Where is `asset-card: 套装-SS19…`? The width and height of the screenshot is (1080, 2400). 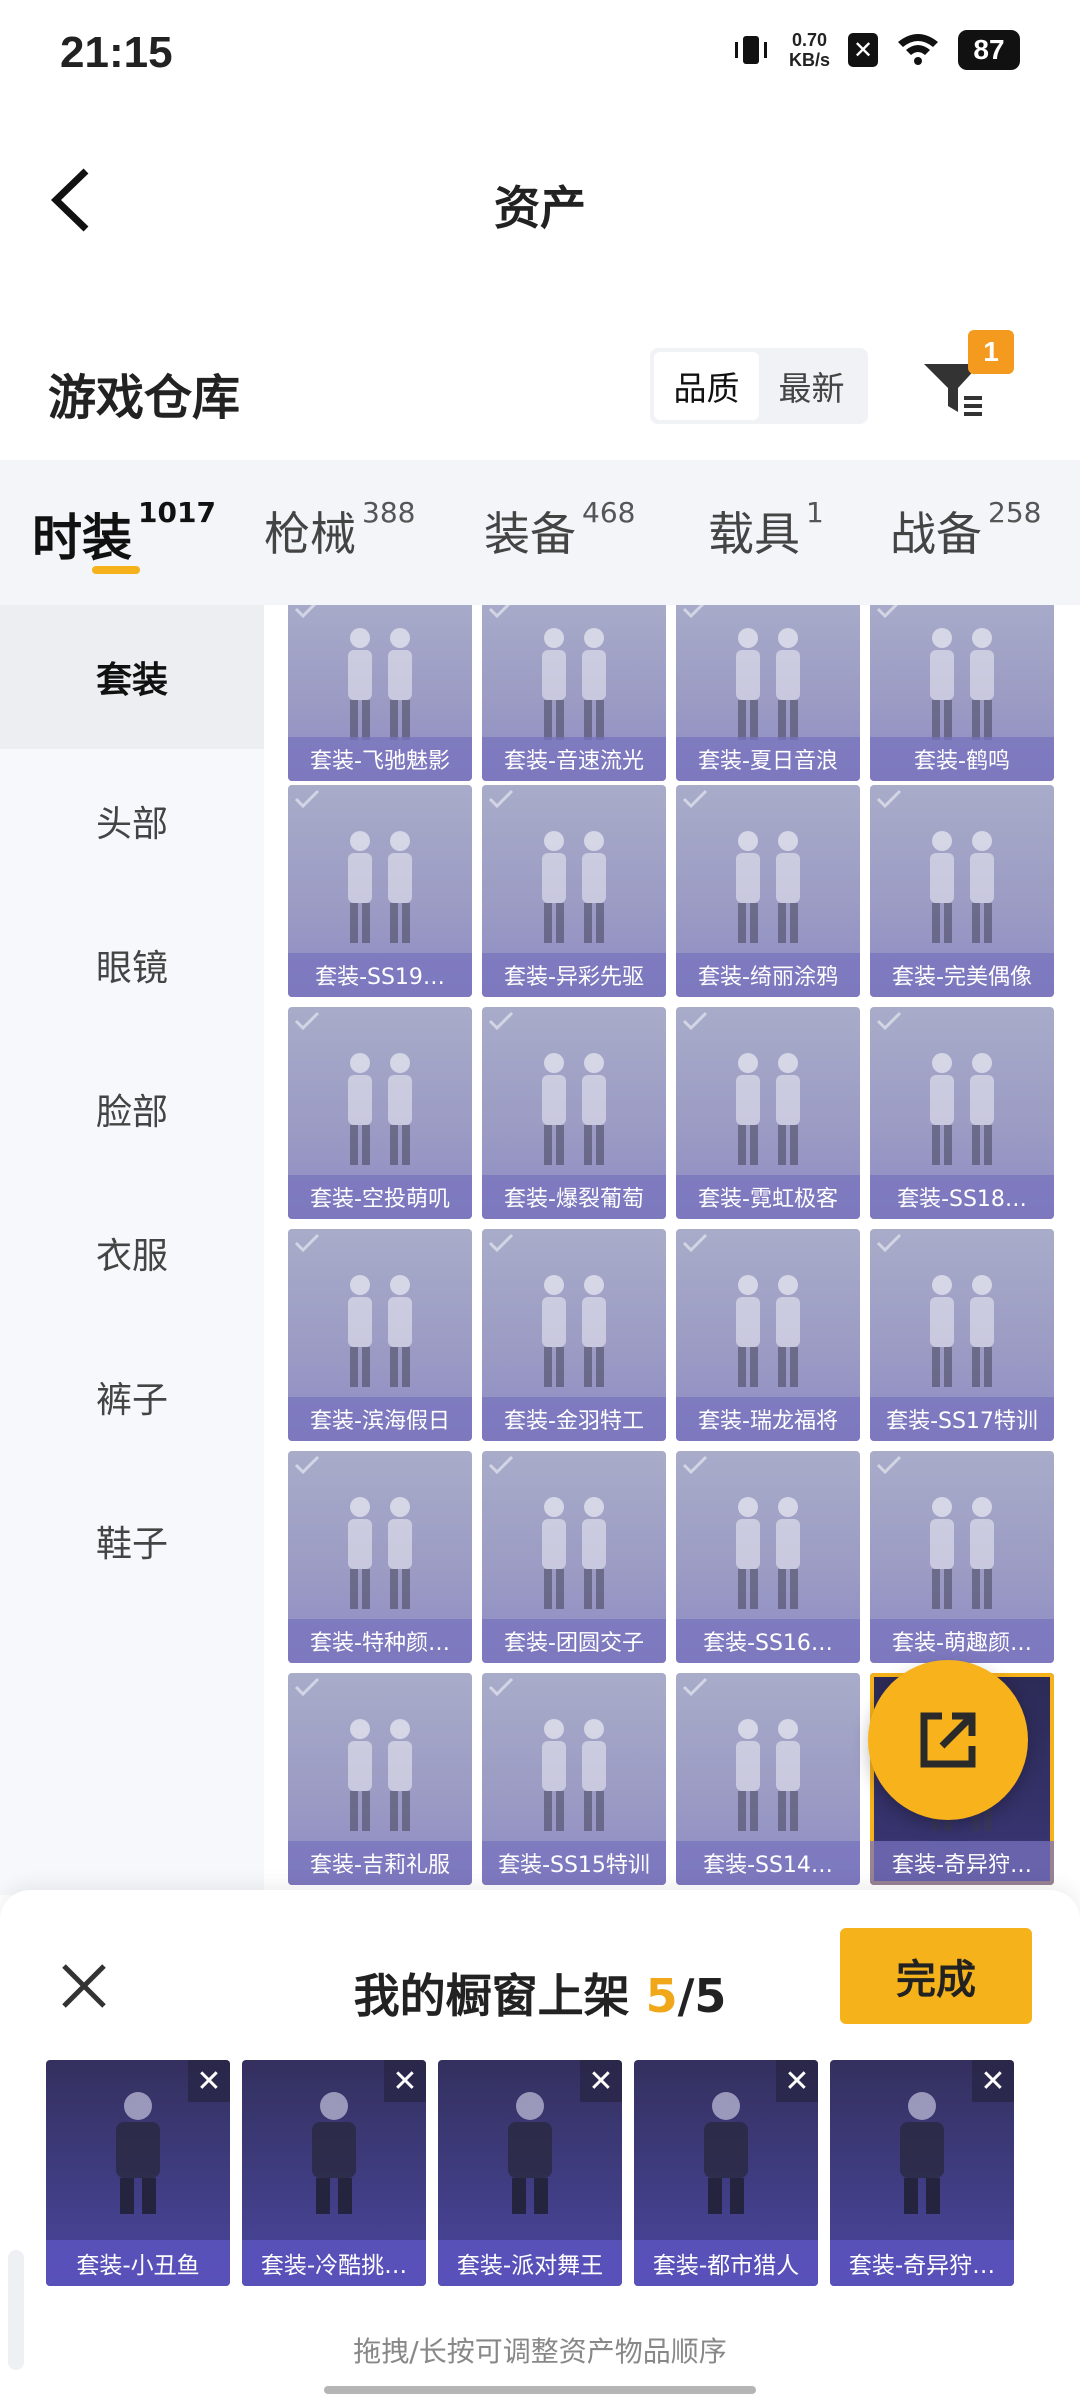
asset-card: 套装-SS19… is located at coordinates (380, 891).